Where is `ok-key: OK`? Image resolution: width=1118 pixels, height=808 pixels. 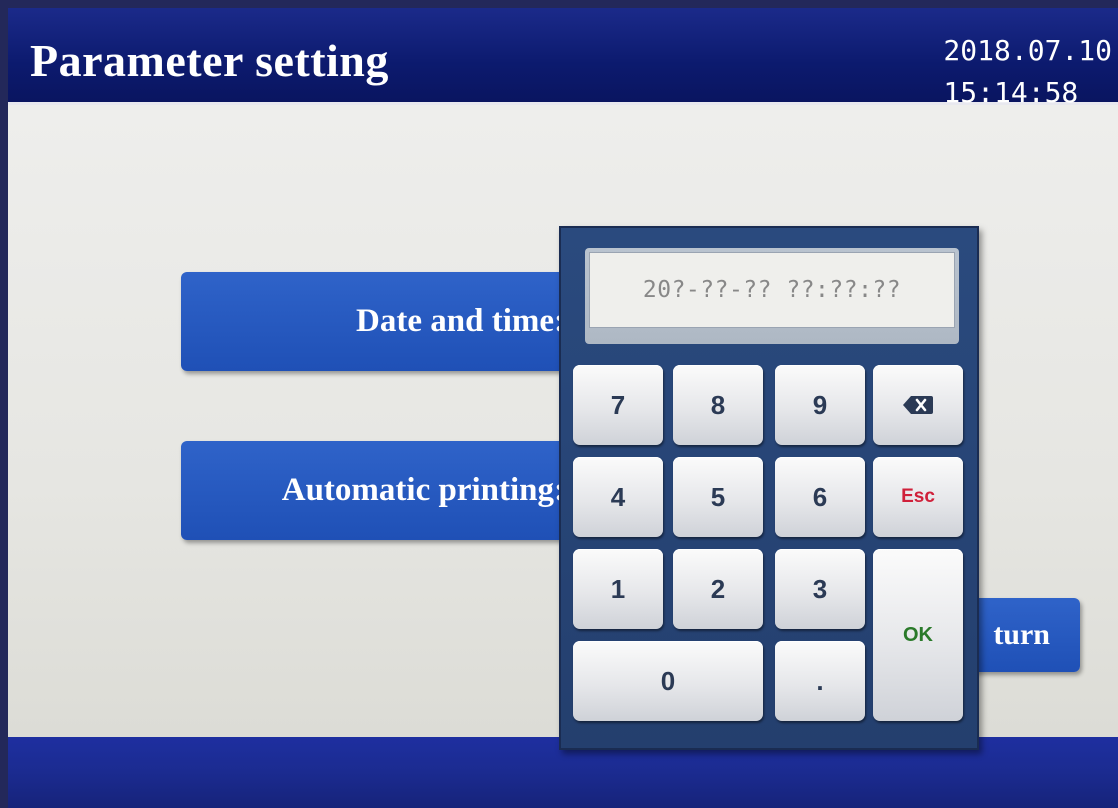
ok-key: OK is located at coordinates (918, 635).